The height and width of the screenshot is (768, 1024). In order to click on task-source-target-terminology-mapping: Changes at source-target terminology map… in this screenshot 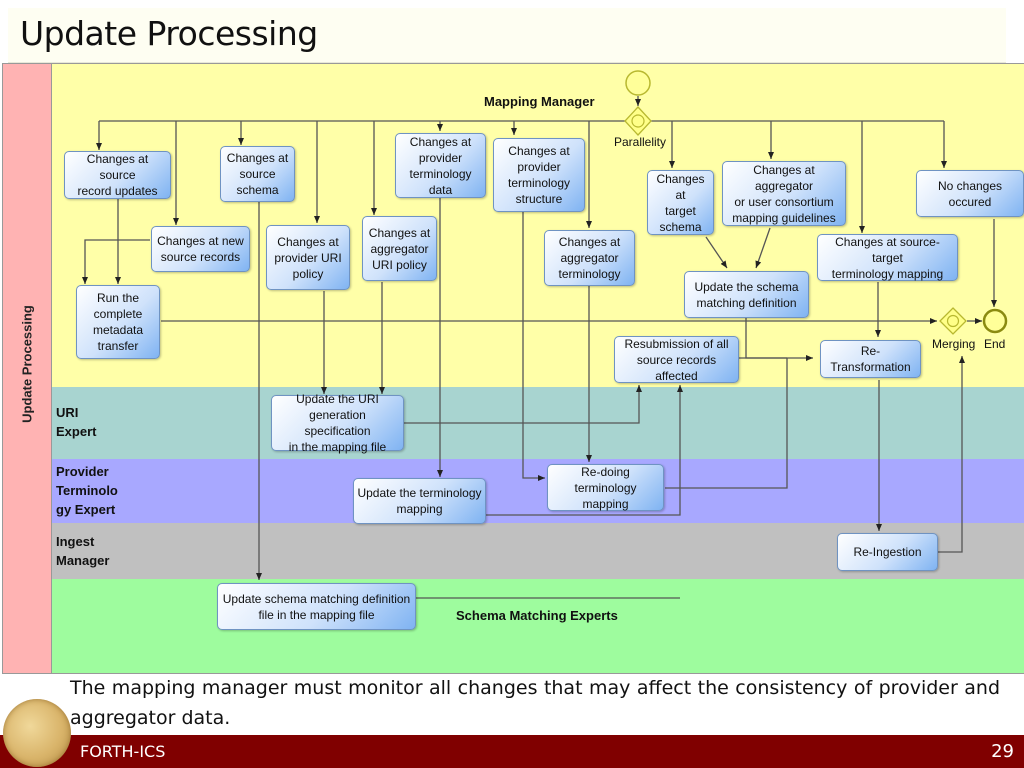, I will do `click(887, 257)`.